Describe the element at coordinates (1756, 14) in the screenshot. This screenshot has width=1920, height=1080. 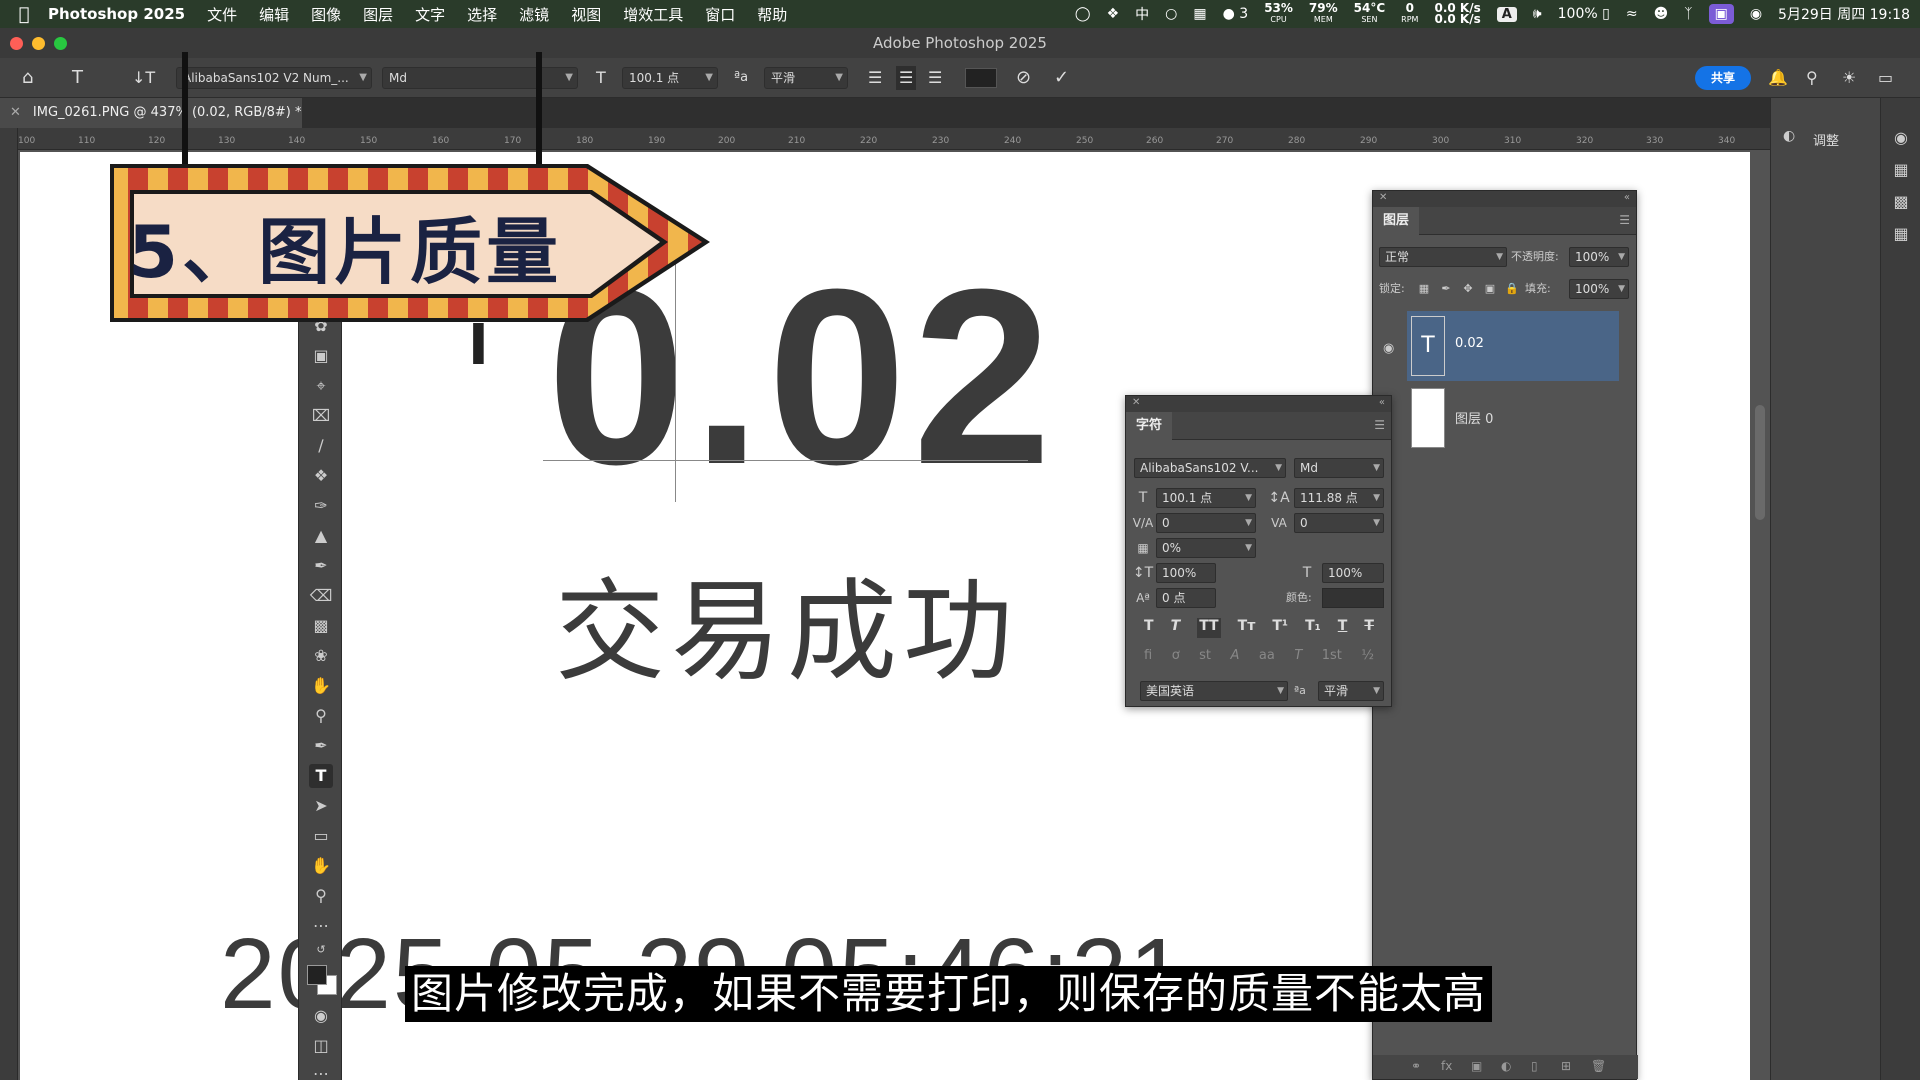
I see `control-center-icon: ◉` at that location.